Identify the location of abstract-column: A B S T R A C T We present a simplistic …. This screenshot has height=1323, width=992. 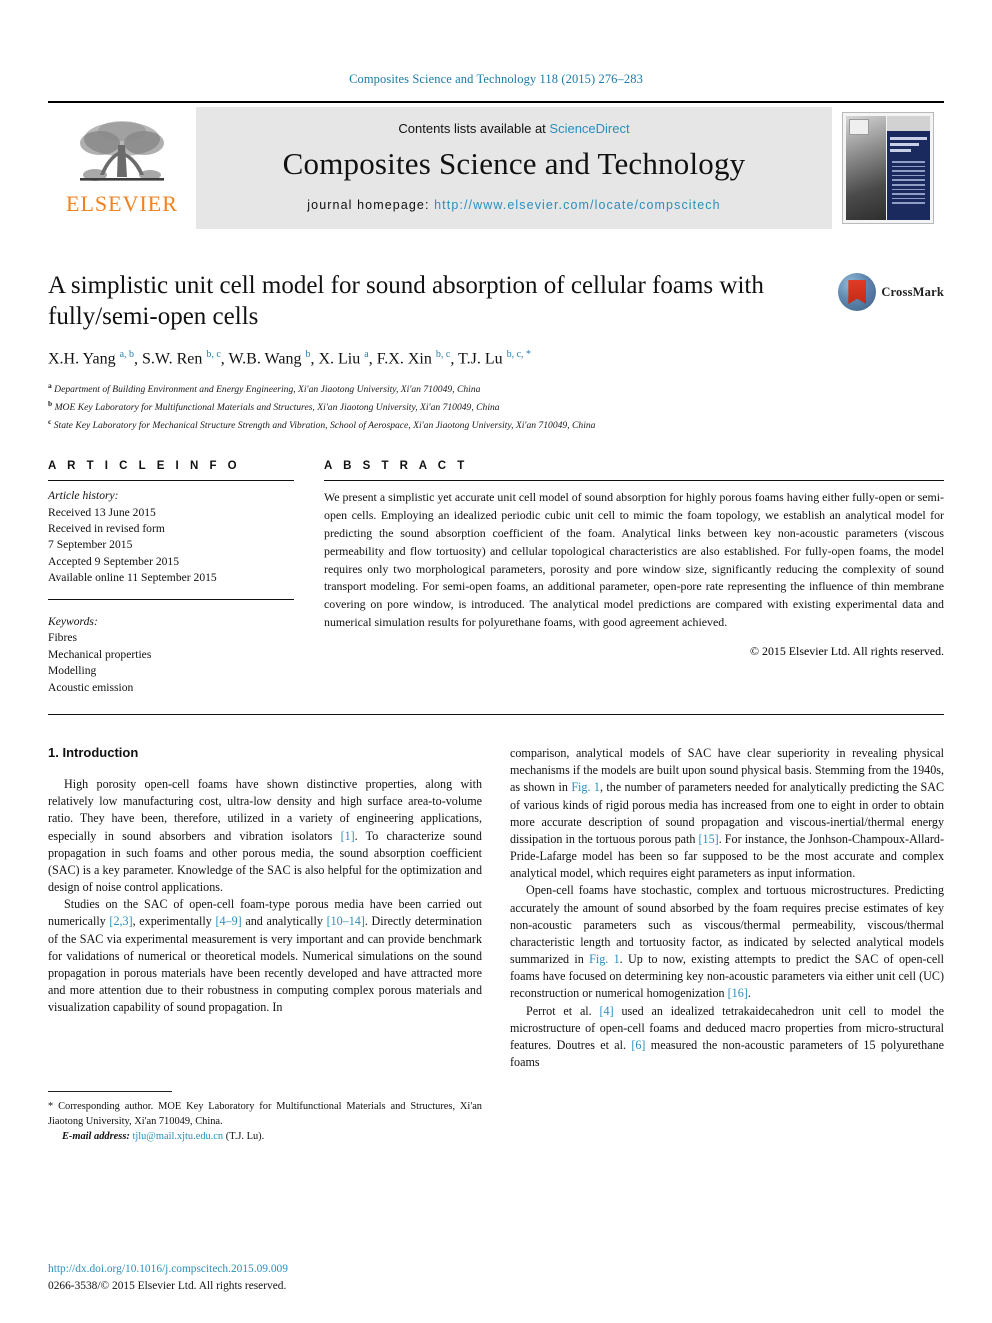
(634, 578).